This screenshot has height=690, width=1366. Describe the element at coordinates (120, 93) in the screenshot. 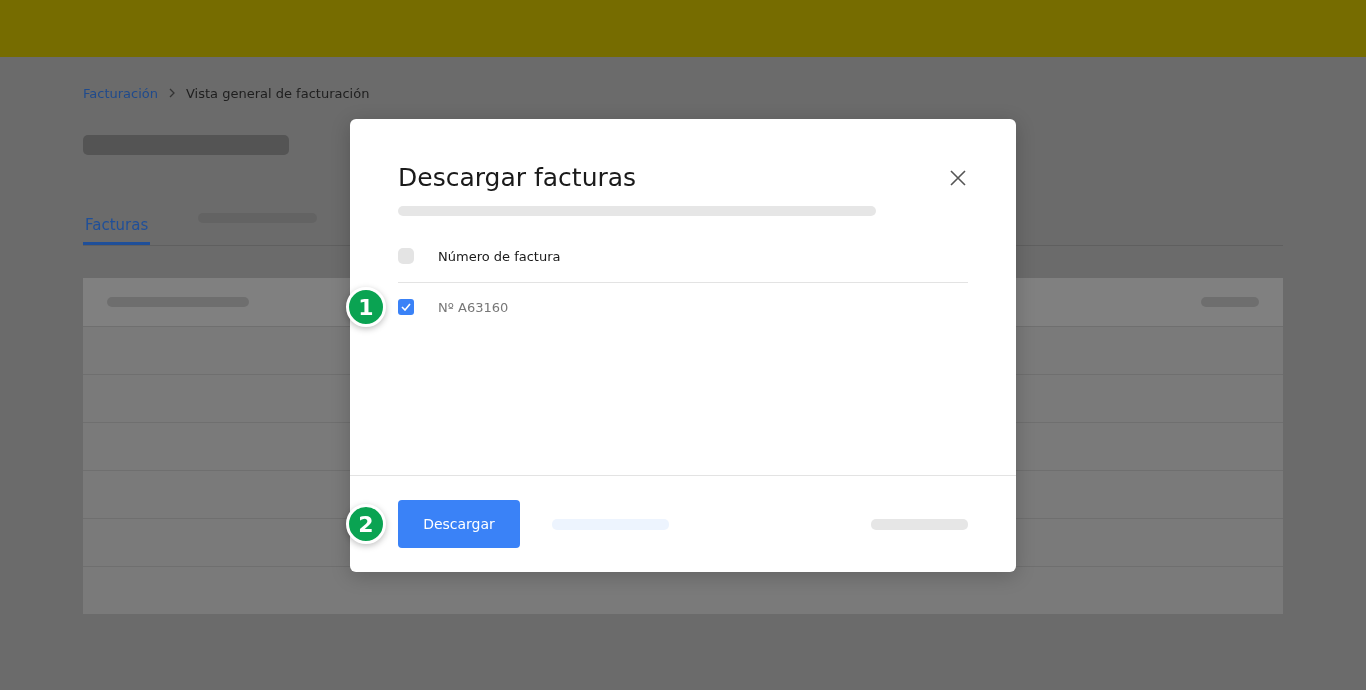

I see `breadcrumb-link: Facturación` at that location.